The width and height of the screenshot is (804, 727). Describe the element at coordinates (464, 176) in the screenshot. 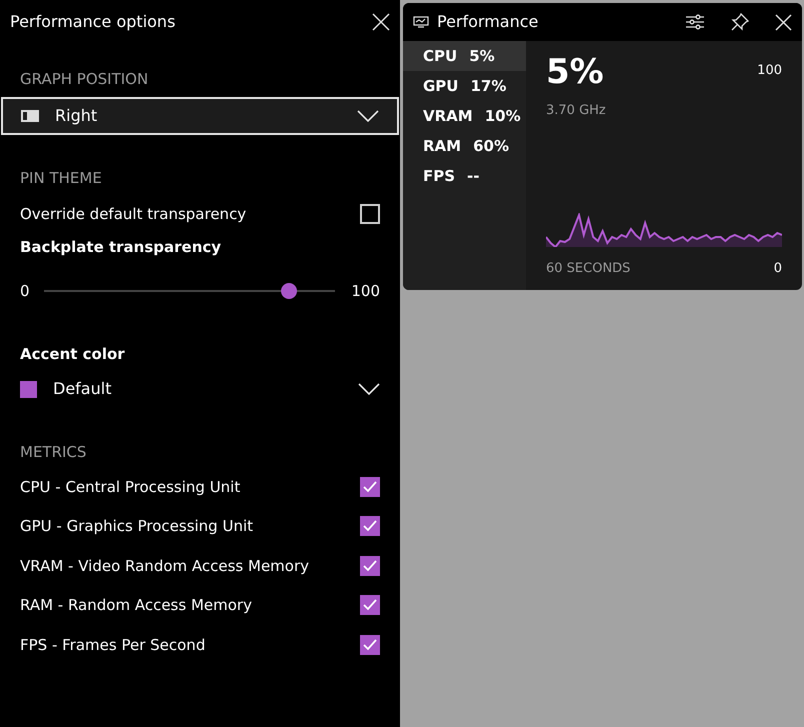

I see `metric-tab: FPS --` at that location.